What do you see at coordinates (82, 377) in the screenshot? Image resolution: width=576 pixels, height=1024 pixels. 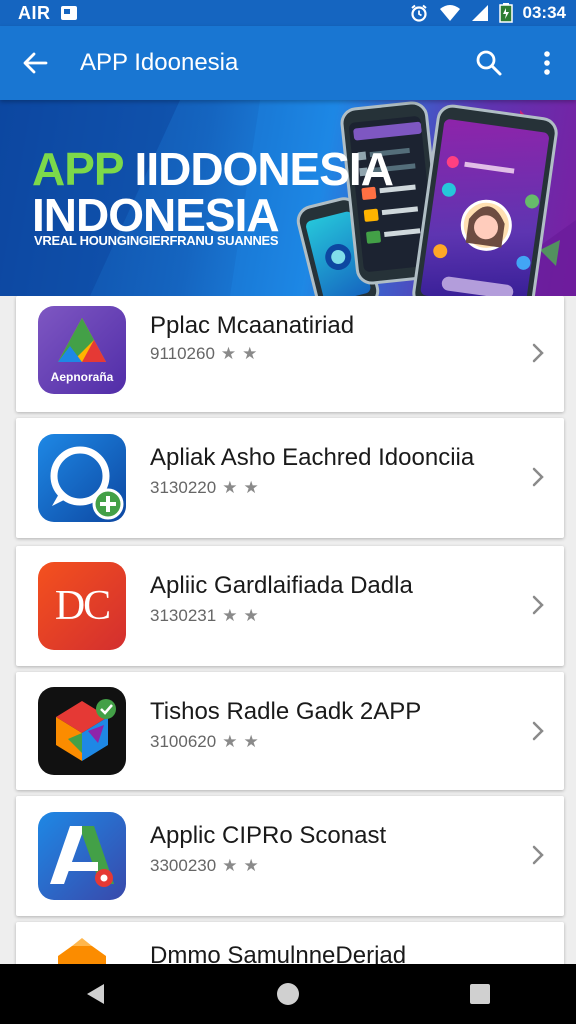 I see `app-icon-label: Aepnoraña` at bounding box center [82, 377].